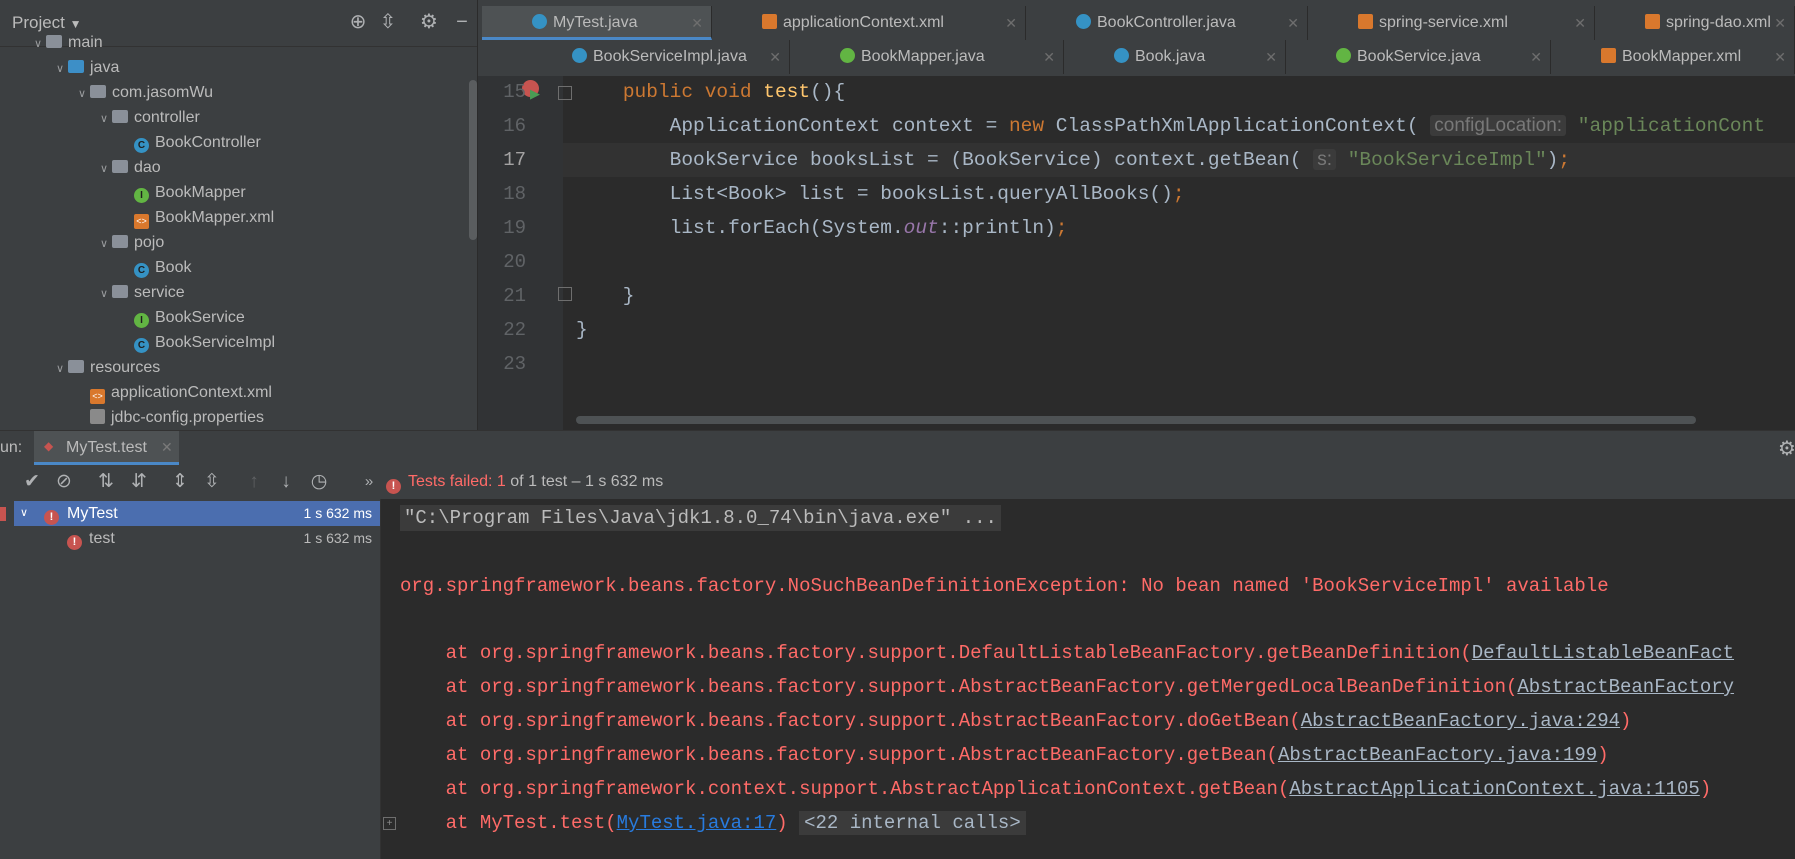 The image size is (1795, 859). I want to click on play-icon: ▶, so click(535, 94).